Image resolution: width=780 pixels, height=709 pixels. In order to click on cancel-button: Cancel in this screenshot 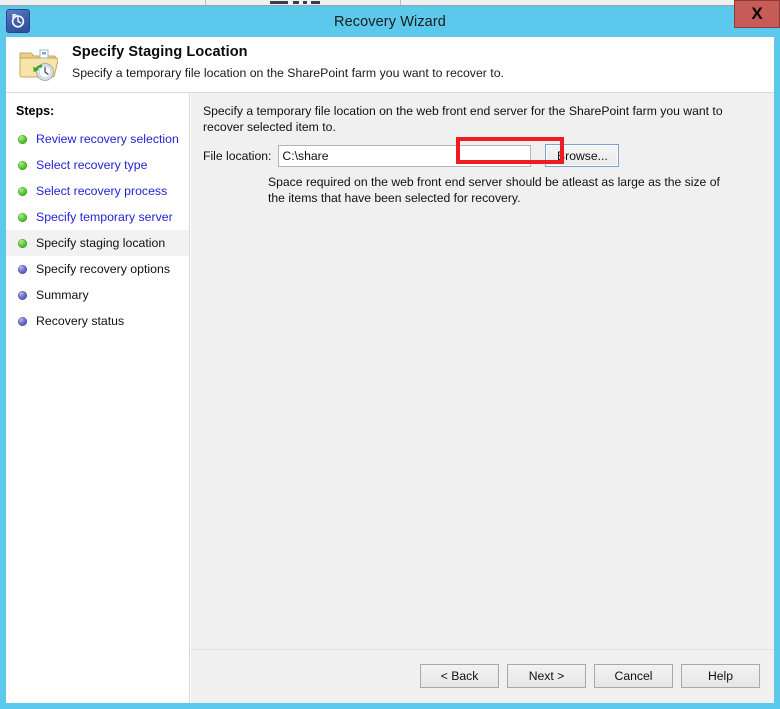, I will do `click(633, 676)`.